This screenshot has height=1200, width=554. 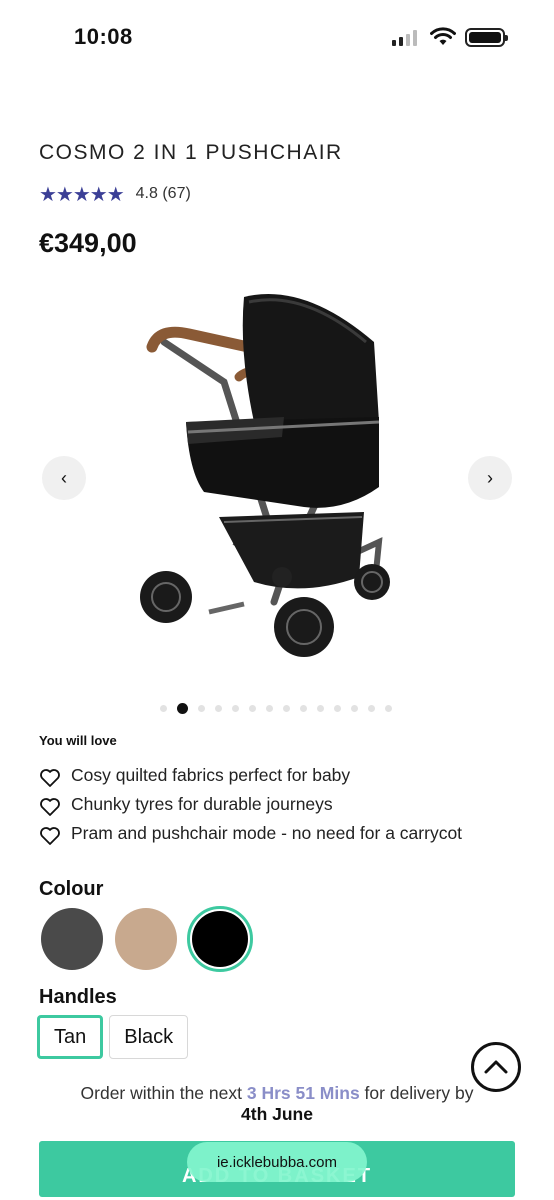 I want to click on delivery-prefix: Order within the next, so click(x=163, y=1093).